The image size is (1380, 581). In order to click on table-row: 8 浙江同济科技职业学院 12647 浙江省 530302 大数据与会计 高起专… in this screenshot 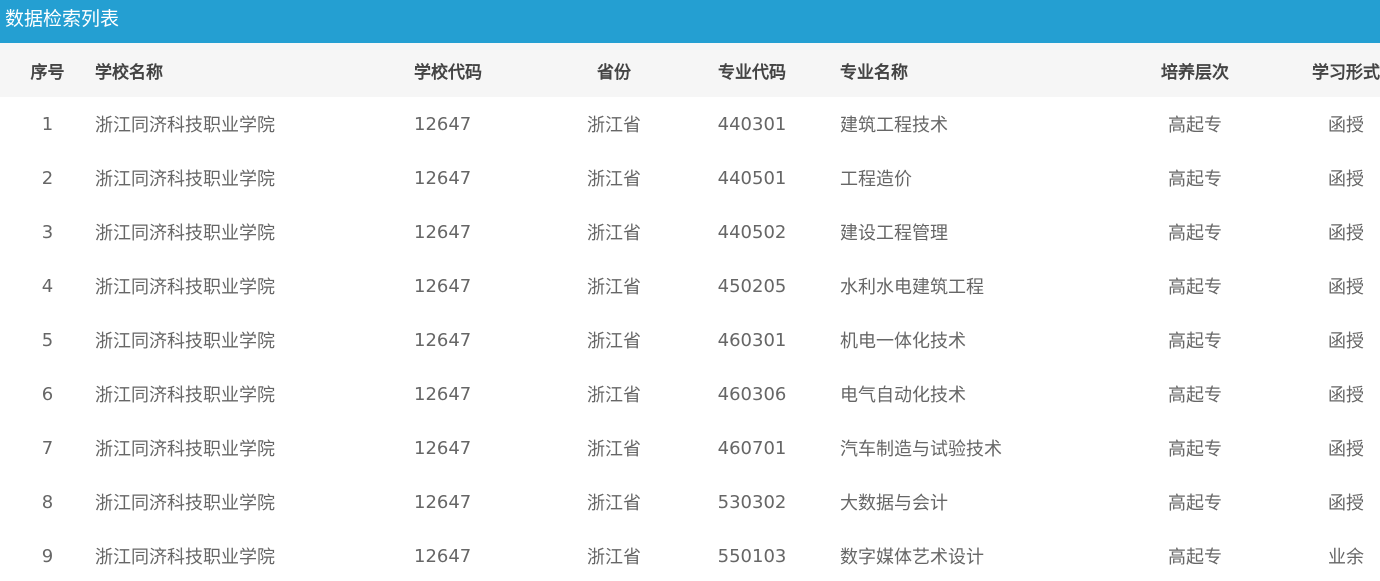, I will do `click(690, 502)`.